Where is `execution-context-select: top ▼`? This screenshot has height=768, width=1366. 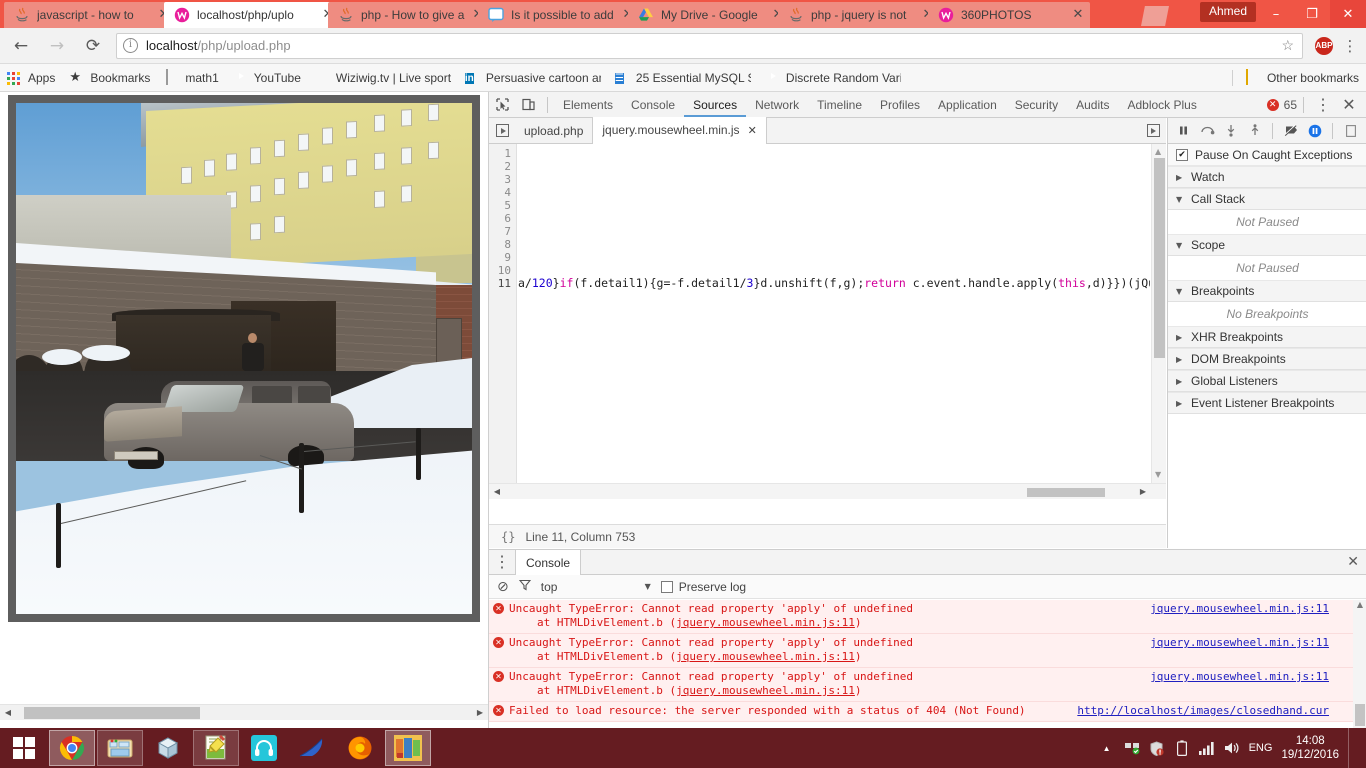 execution-context-select: top ▼ is located at coordinates (596, 587).